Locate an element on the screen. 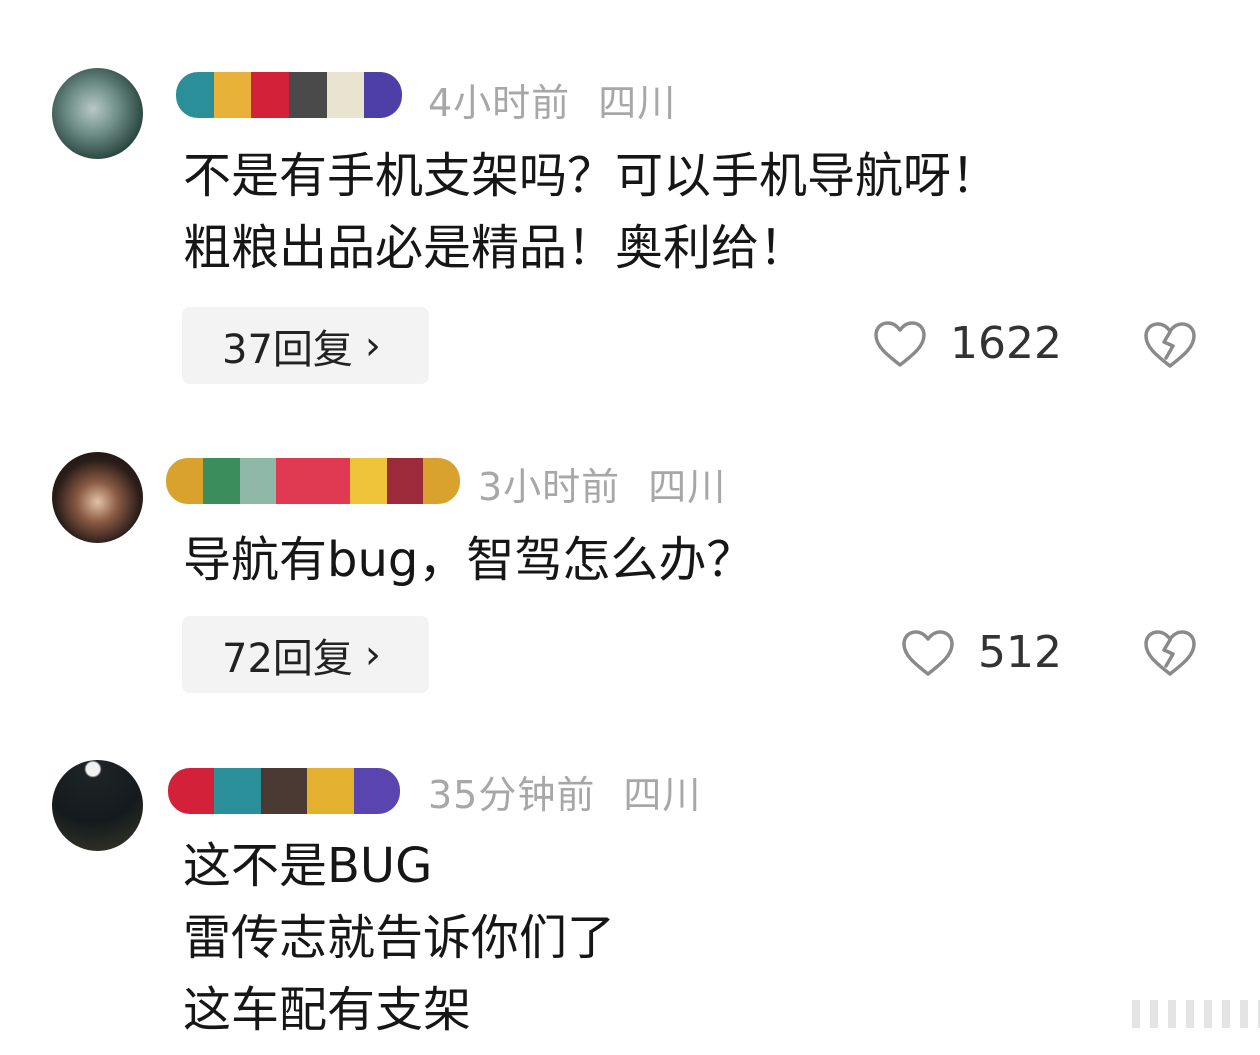 The width and height of the screenshot is (1260, 1055). comment-time: 35分钟前 is located at coordinates (512, 795).